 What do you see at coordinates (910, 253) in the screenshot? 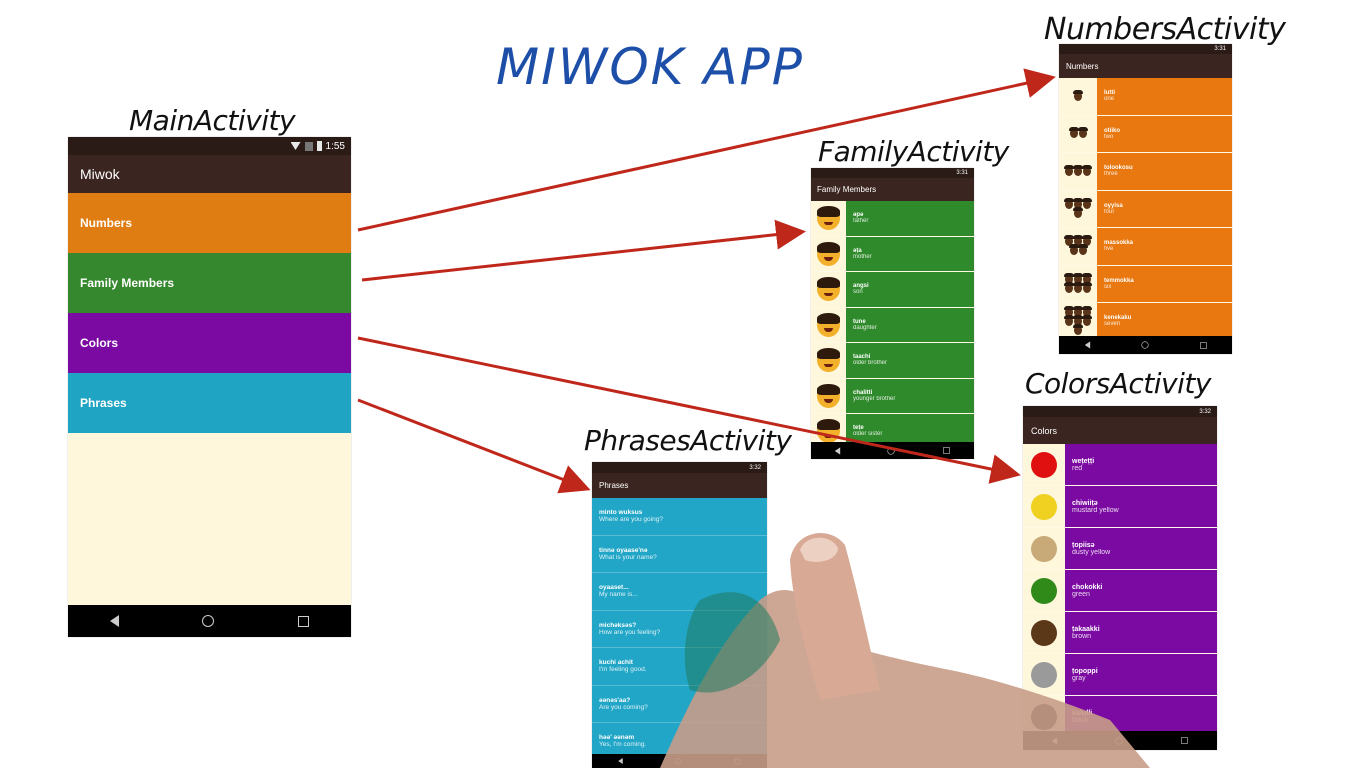
I see `list-text: әṭa mother` at bounding box center [910, 253].